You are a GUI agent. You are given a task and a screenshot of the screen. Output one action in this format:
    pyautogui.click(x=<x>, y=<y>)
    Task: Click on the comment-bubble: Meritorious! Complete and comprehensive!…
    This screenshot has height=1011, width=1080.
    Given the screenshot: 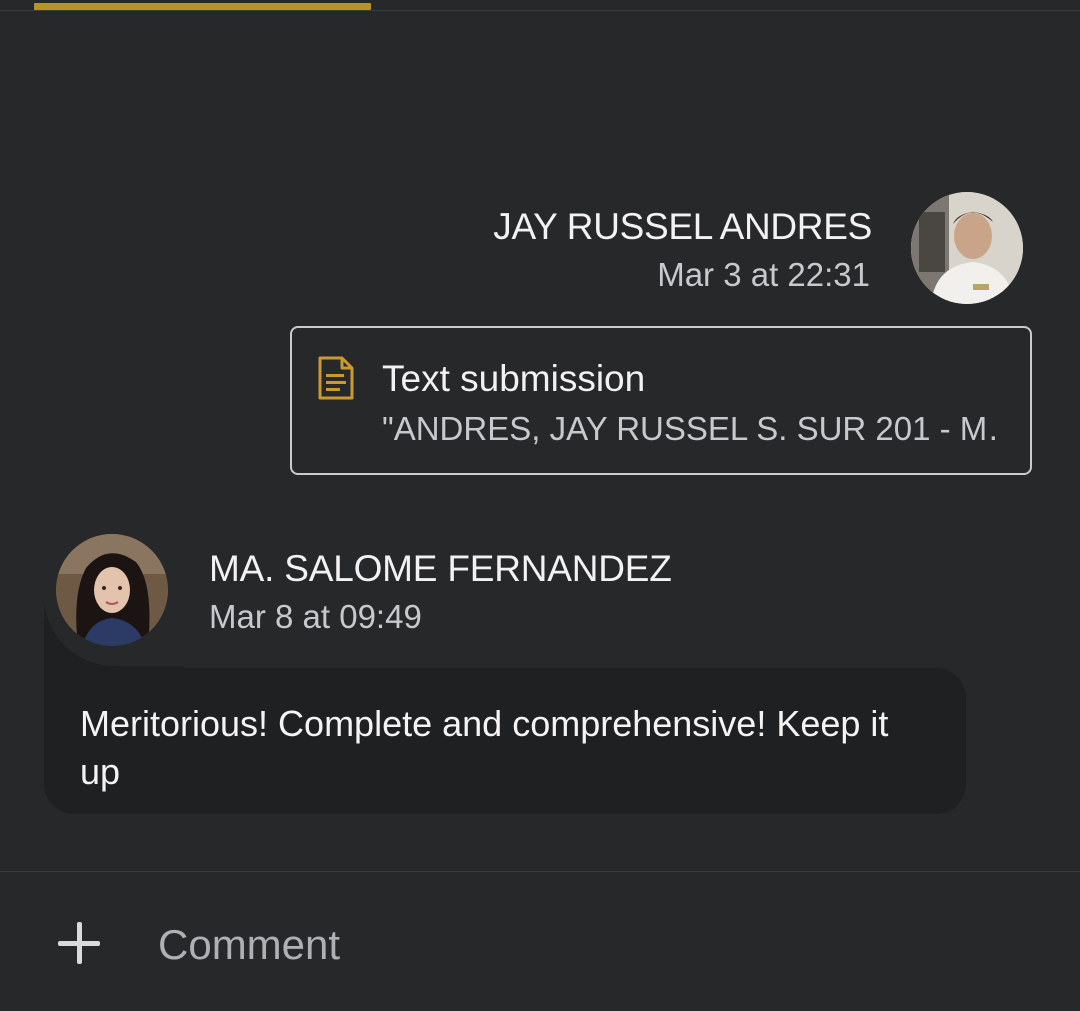 What is the action you would take?
    pyautogui.click(x=505, y=741)
    